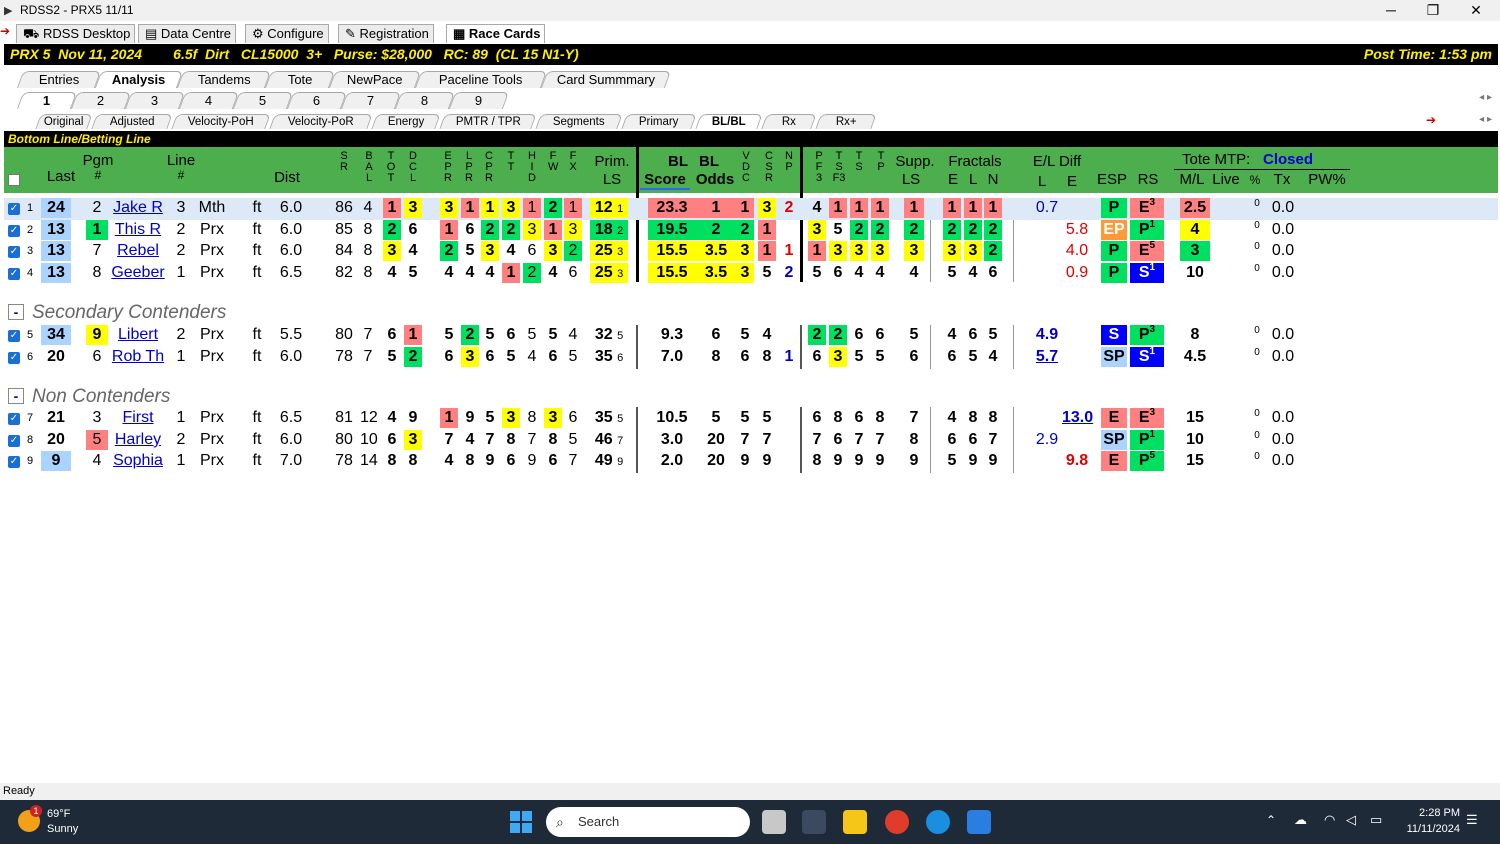 Image resolution: width=1500 pixels, height=844 pixels. I want to click on header-fractal-l: L, so click(973, 180).